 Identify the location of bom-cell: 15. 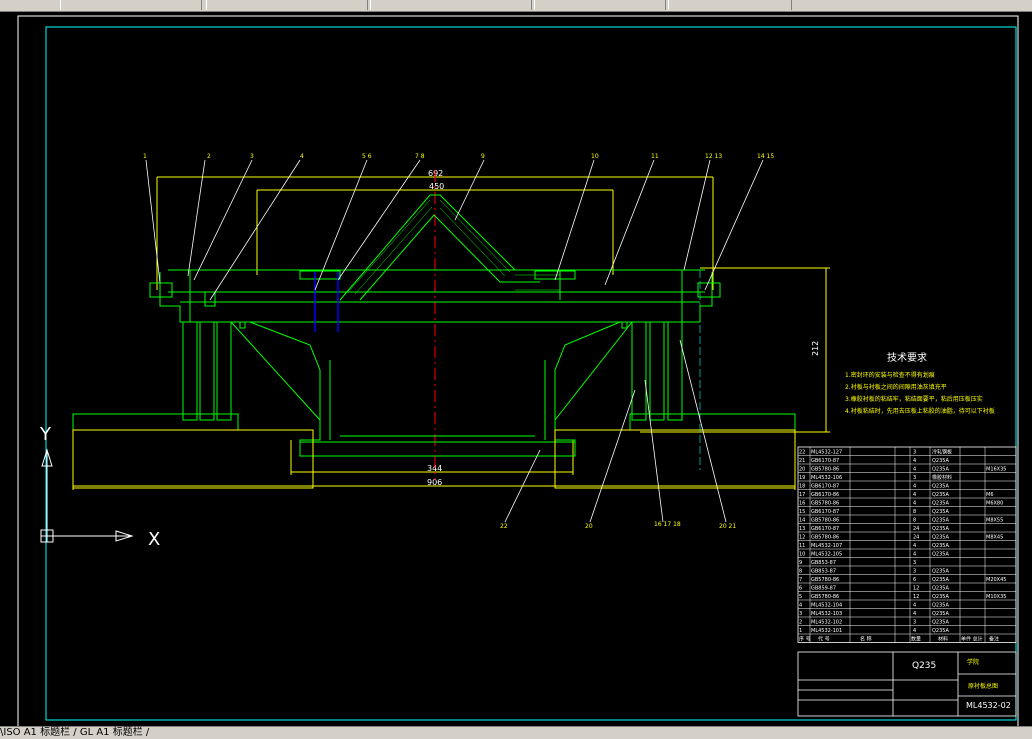
(802, 512).